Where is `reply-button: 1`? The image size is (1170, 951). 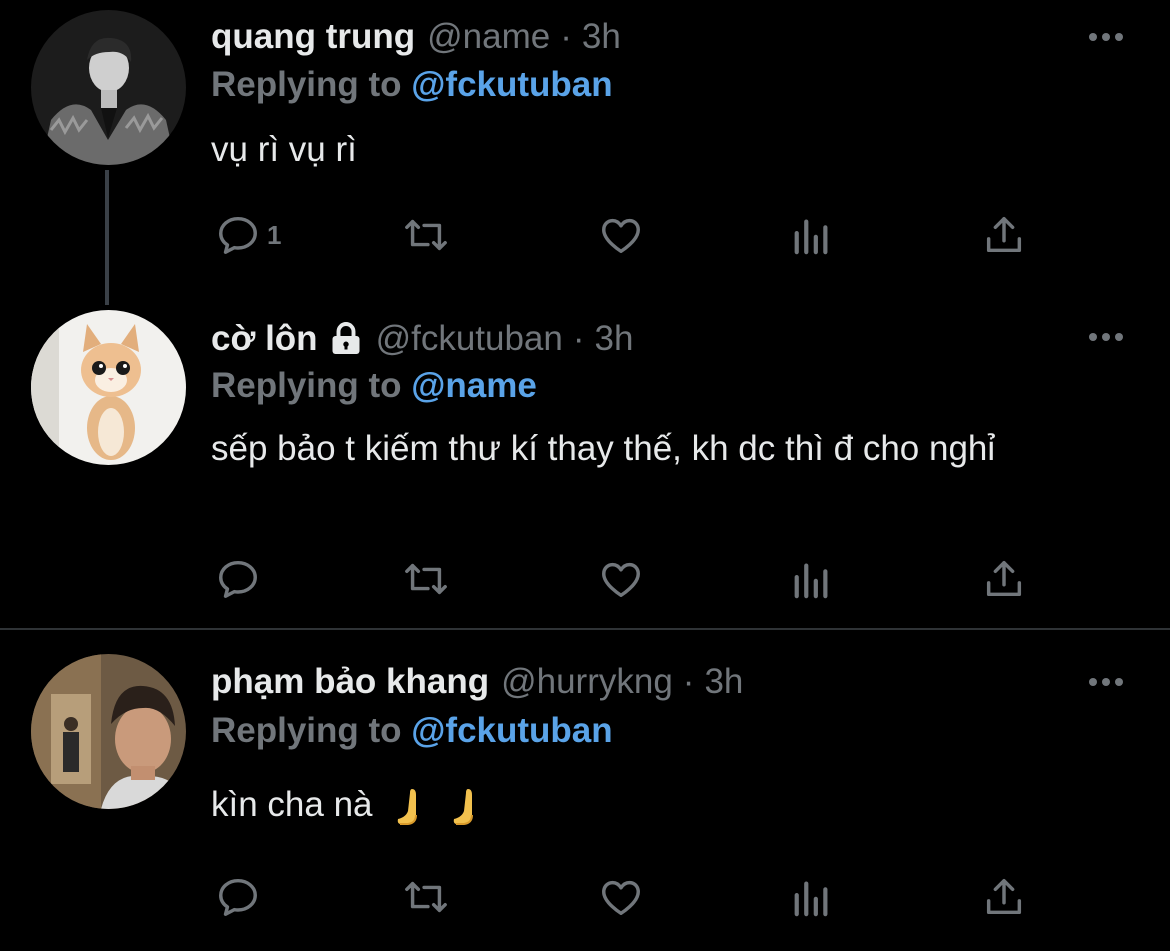 reply-button: 1 is located at coordinates (248, 235).